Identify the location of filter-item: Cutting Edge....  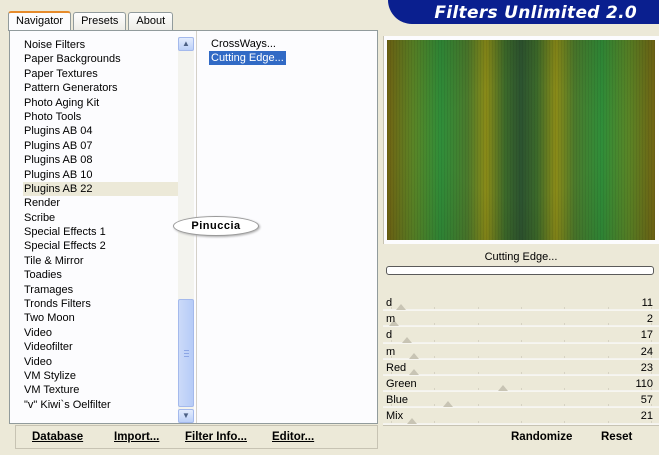
(247, 58).